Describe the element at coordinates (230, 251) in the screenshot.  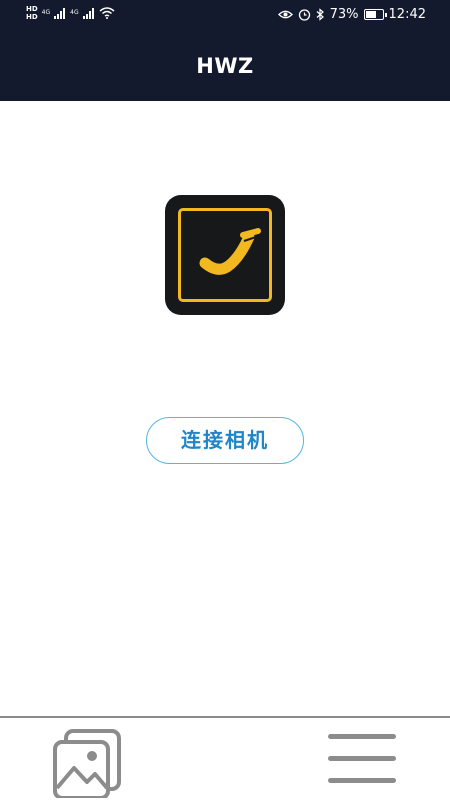
I see `checkmark-icon` at that location.